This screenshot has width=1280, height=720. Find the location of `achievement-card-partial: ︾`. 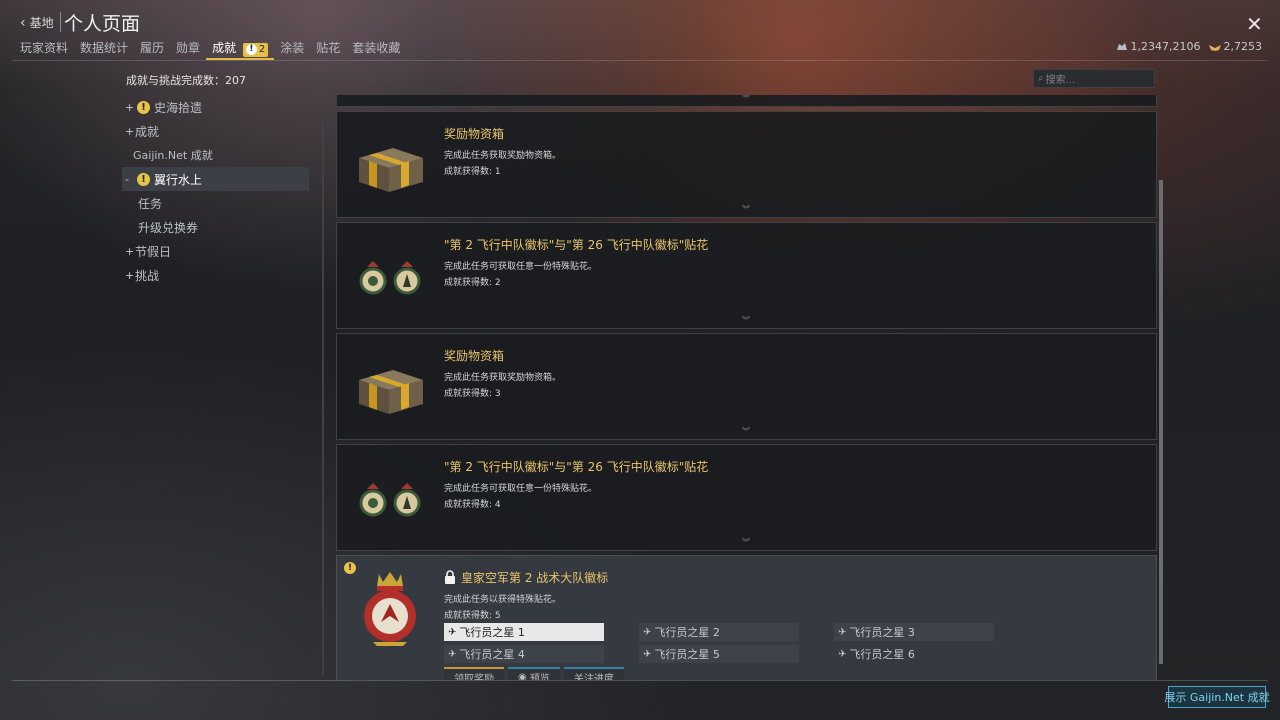

achievement-card-partial: ︾ is located at coordinates (746, 101).